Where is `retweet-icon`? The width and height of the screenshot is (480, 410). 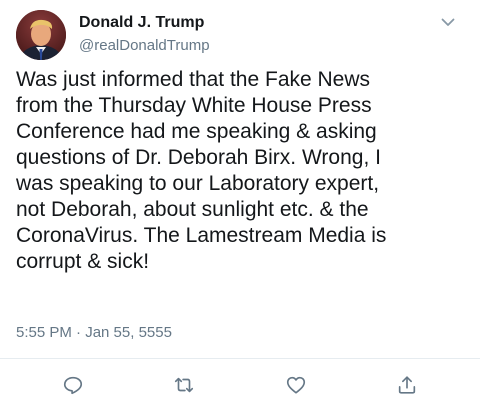
retweet-icon is located at coordinates (184, 385).